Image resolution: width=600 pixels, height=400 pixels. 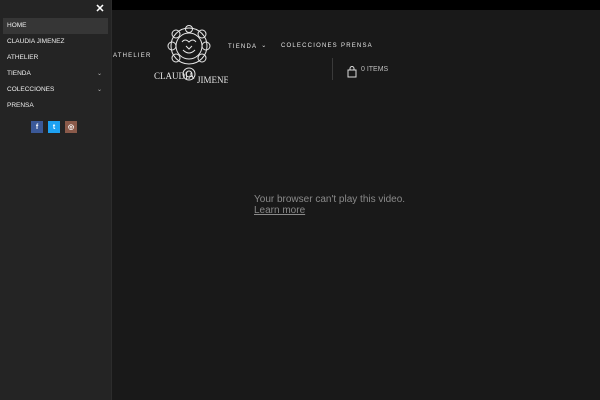 I want to click on nav-link-tienda: TIENDA ⌄, so click(x=247, y=46).